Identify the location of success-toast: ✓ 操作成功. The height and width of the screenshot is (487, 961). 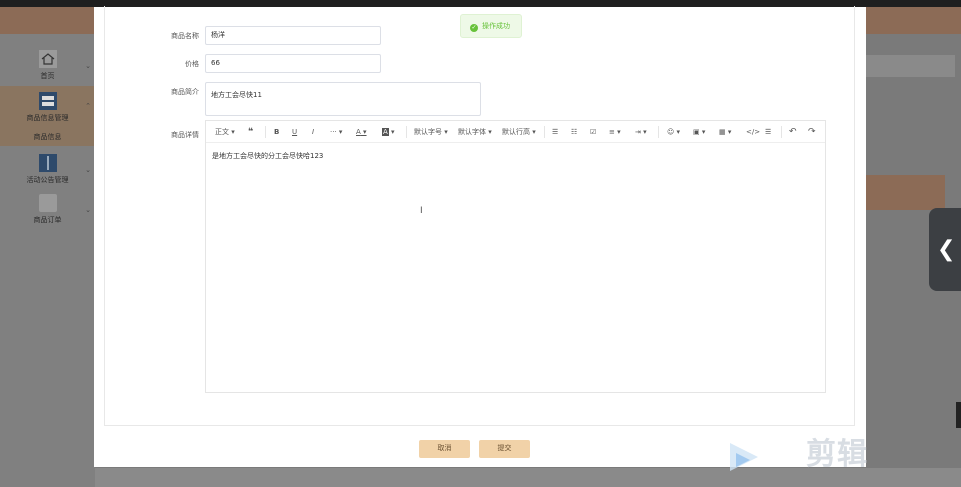
(491, 26).